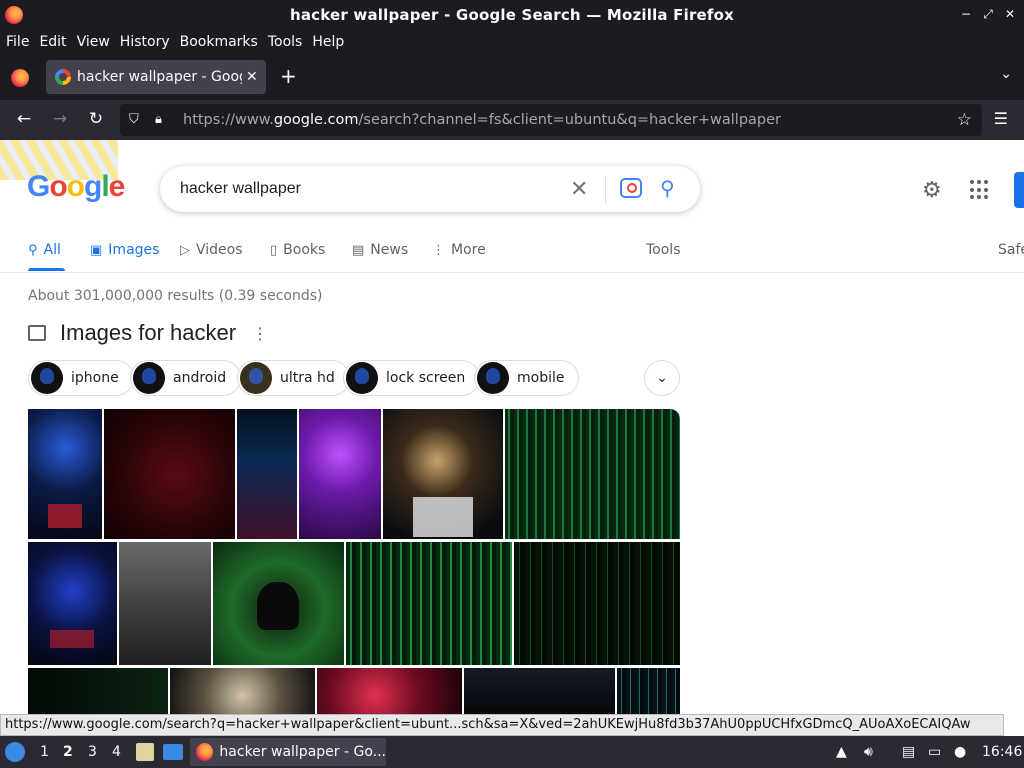 This screenshot has height=768, width=1024. I want to click on images-section-header: Images for hacker ⋮, so click(148, 333).